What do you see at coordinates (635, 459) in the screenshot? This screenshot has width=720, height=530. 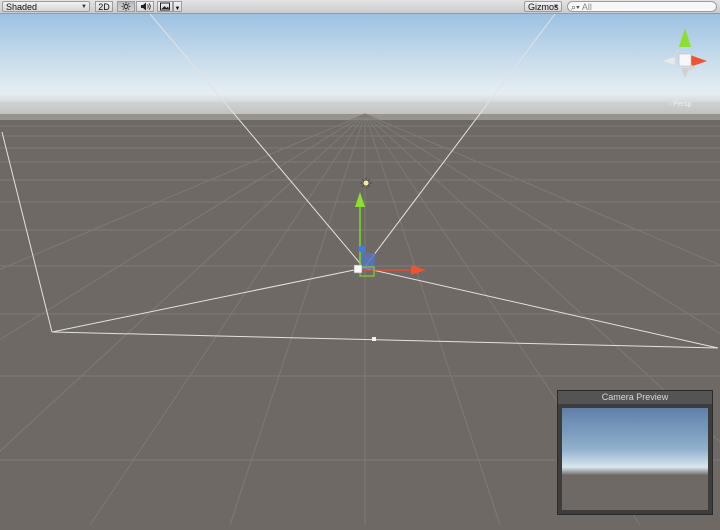 I see `camera-preview-view` at bounding box center [635, 459].